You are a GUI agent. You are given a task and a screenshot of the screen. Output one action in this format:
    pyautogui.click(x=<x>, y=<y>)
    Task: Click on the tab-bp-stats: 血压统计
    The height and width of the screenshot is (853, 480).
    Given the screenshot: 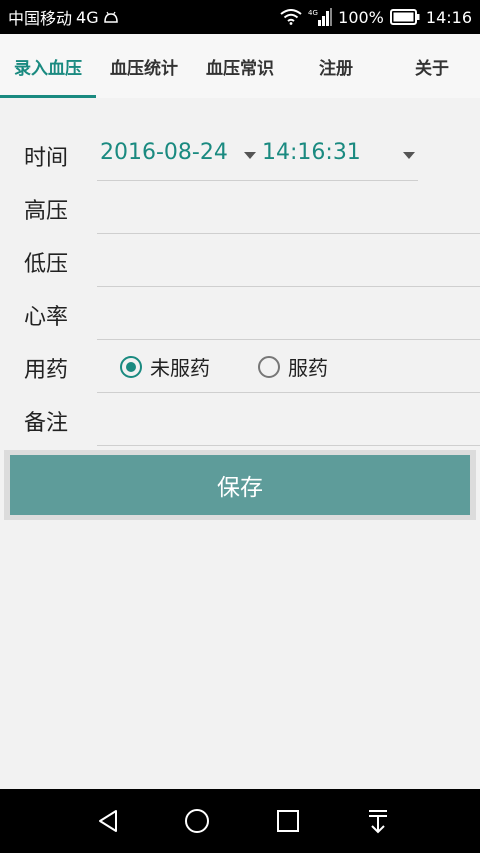 What is the action you would take?
    pyautogui.click(x=144, y=66)
    